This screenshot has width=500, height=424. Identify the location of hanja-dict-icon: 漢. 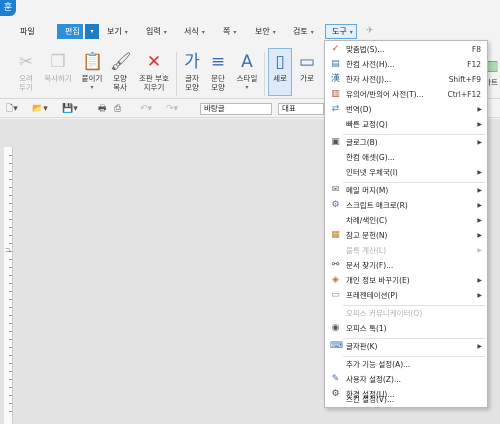
(335, 79).